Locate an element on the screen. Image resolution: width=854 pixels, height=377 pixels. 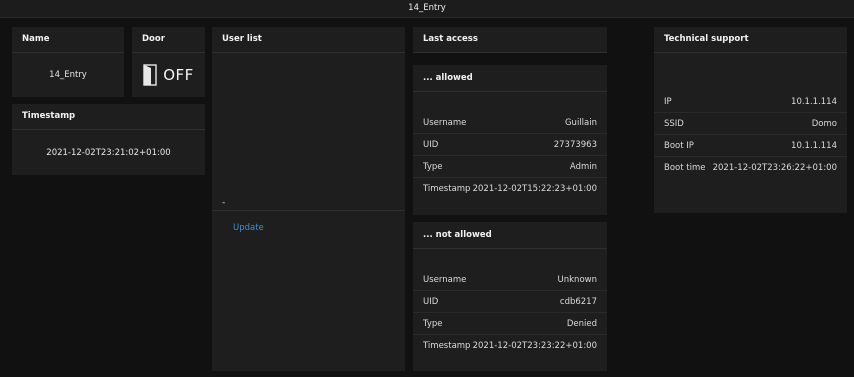
allowed-username-row: Username Guillain is located at coordinates (510, 123).